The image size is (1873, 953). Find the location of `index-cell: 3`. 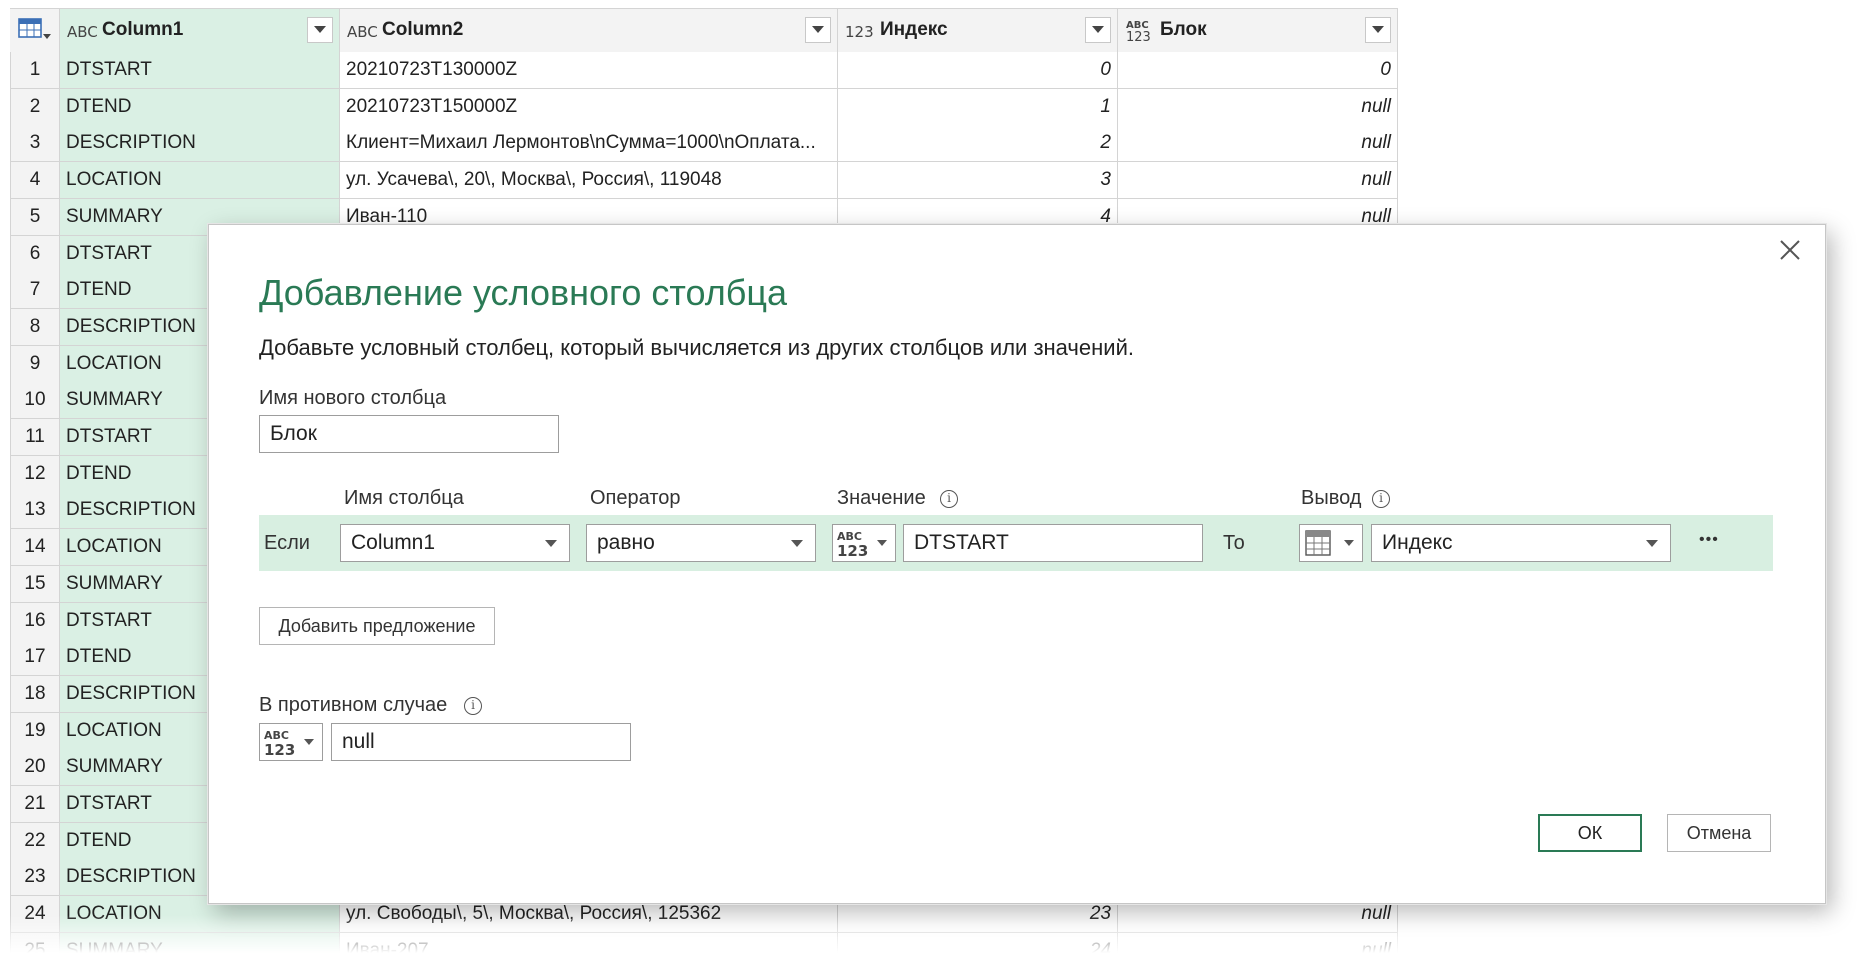

index-cell: 3 is located at coordinates (978, 181).